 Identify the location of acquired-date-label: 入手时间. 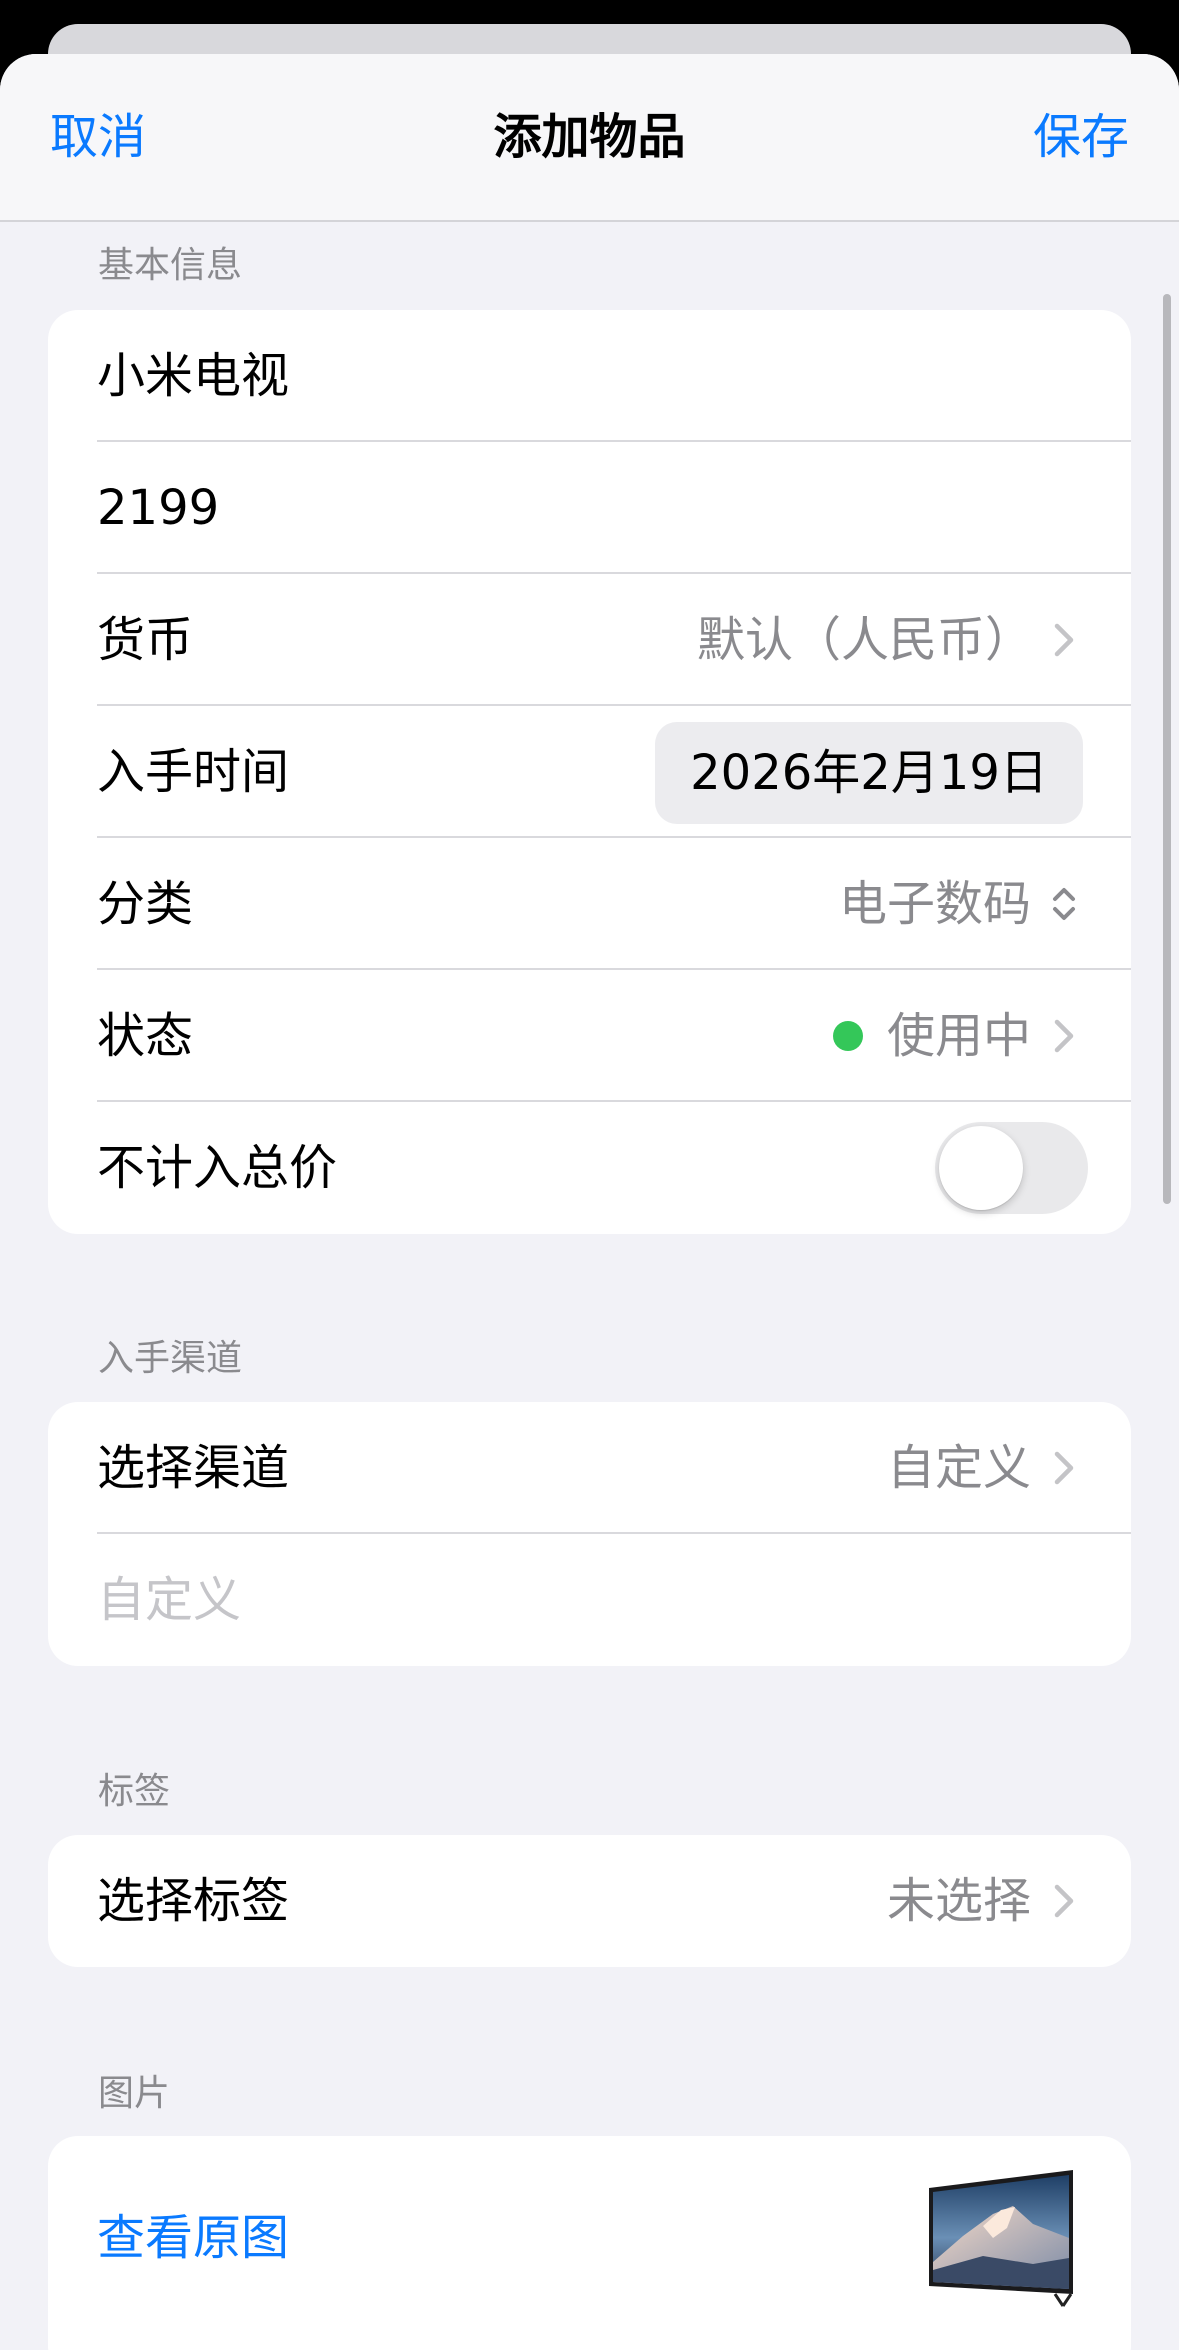
(193, 772).